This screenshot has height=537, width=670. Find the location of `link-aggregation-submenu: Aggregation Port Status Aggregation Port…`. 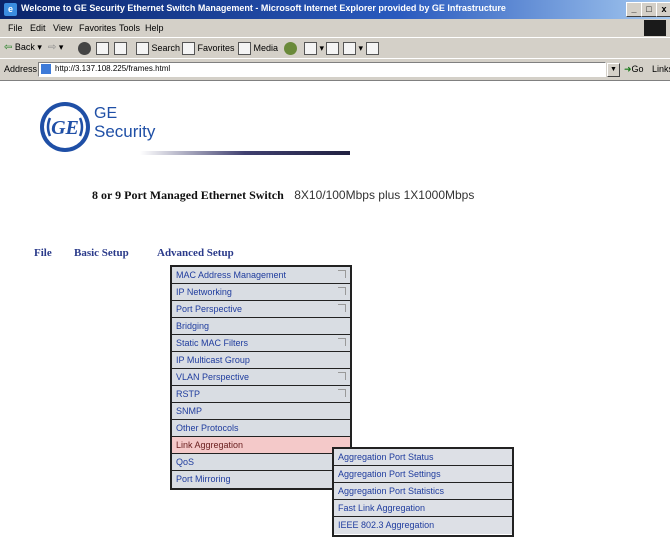

link-aggregation-submenu: Aggregation Port Status Aggregation Port… is located at coordinates (423, 492).